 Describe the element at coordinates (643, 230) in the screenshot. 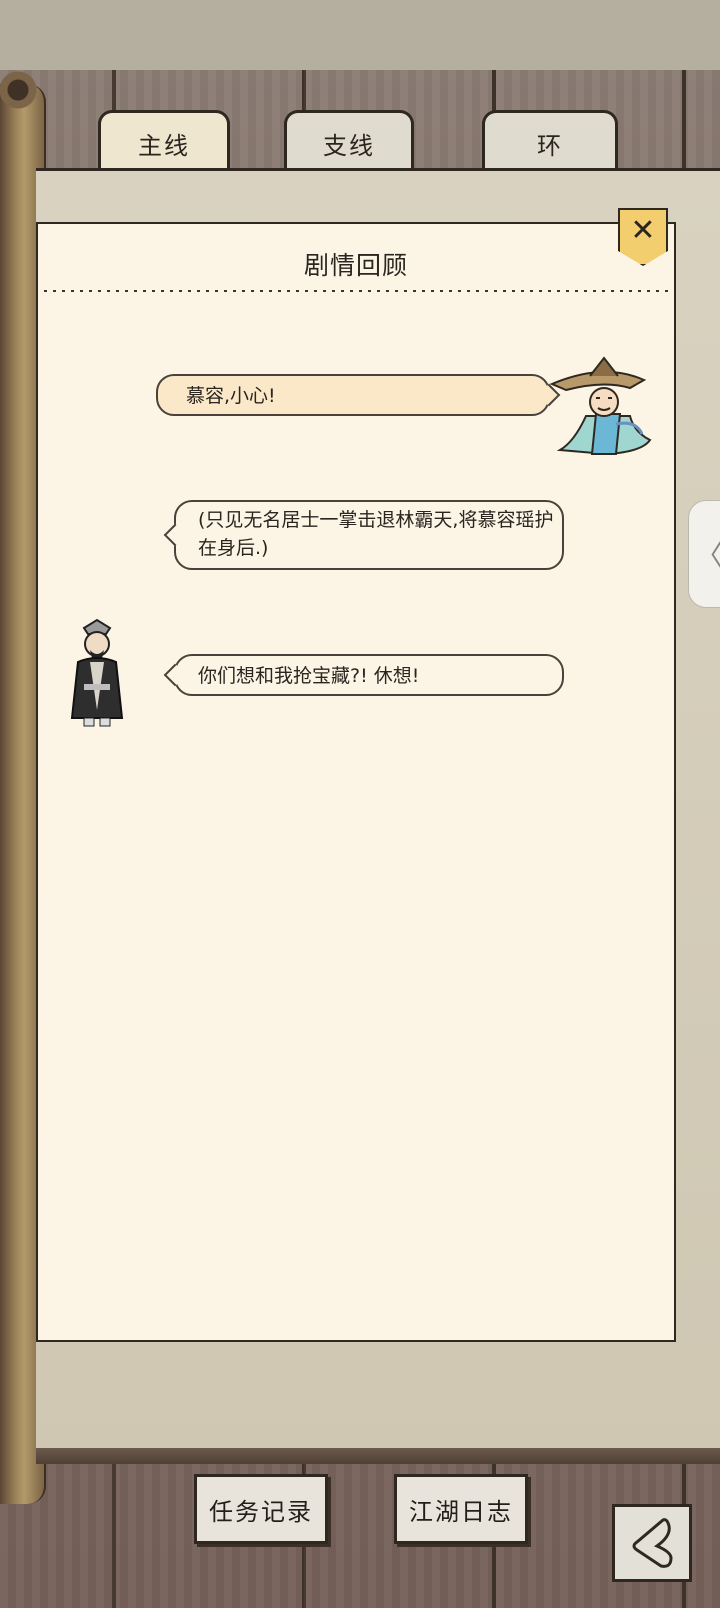

I see `close-icon: ✕` at that location.